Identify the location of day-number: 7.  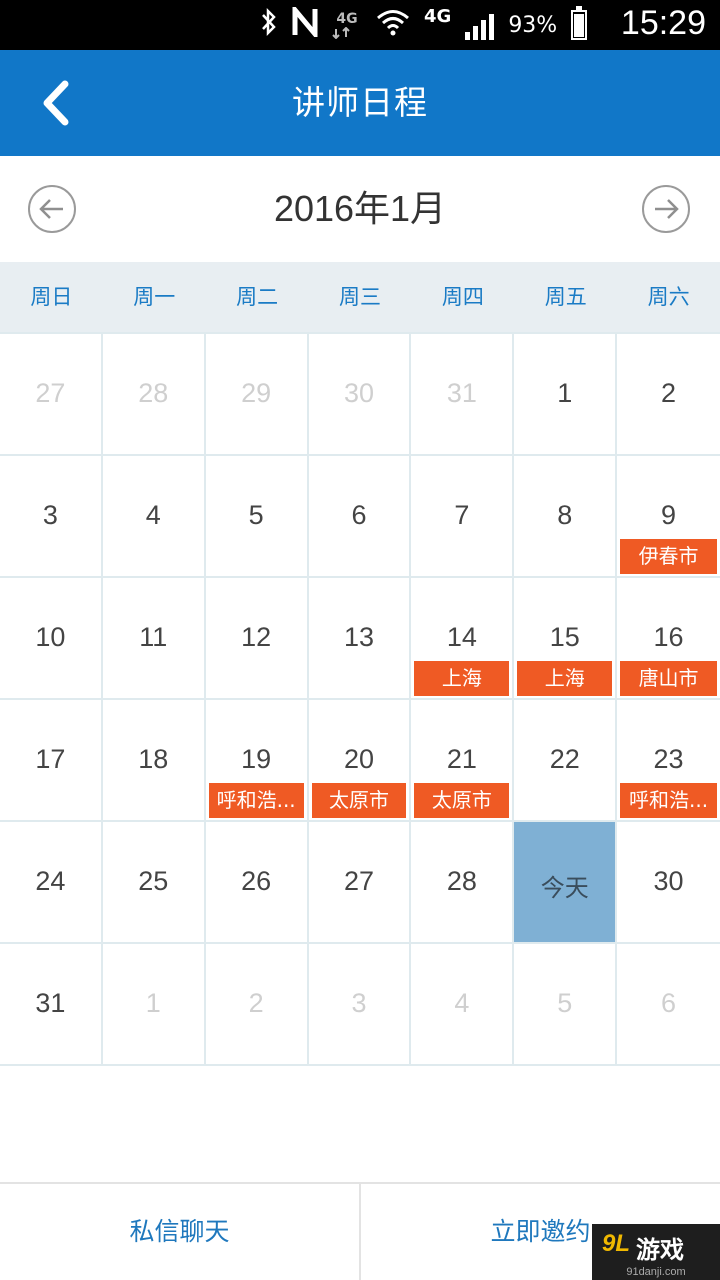
(462, 515).